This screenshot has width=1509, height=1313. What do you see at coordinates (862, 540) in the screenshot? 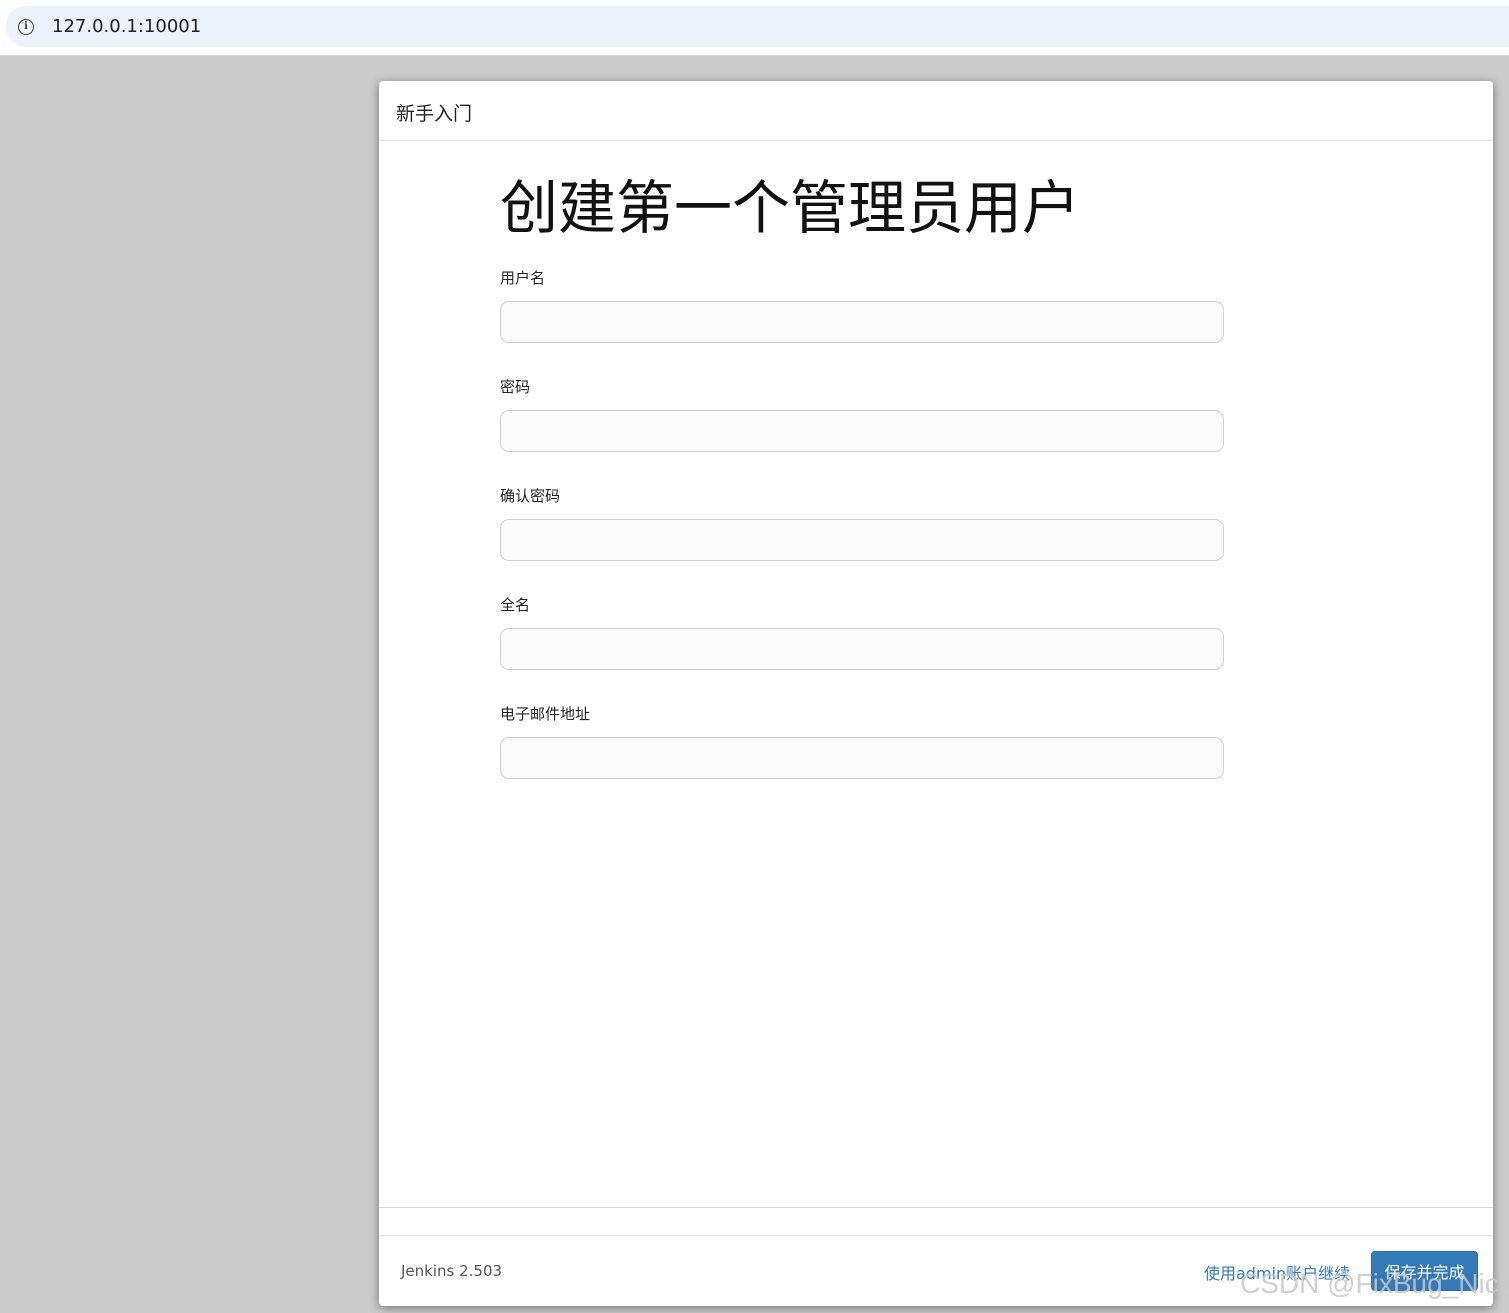
I see `confirm-password-input` at bounding box center [862, 540].